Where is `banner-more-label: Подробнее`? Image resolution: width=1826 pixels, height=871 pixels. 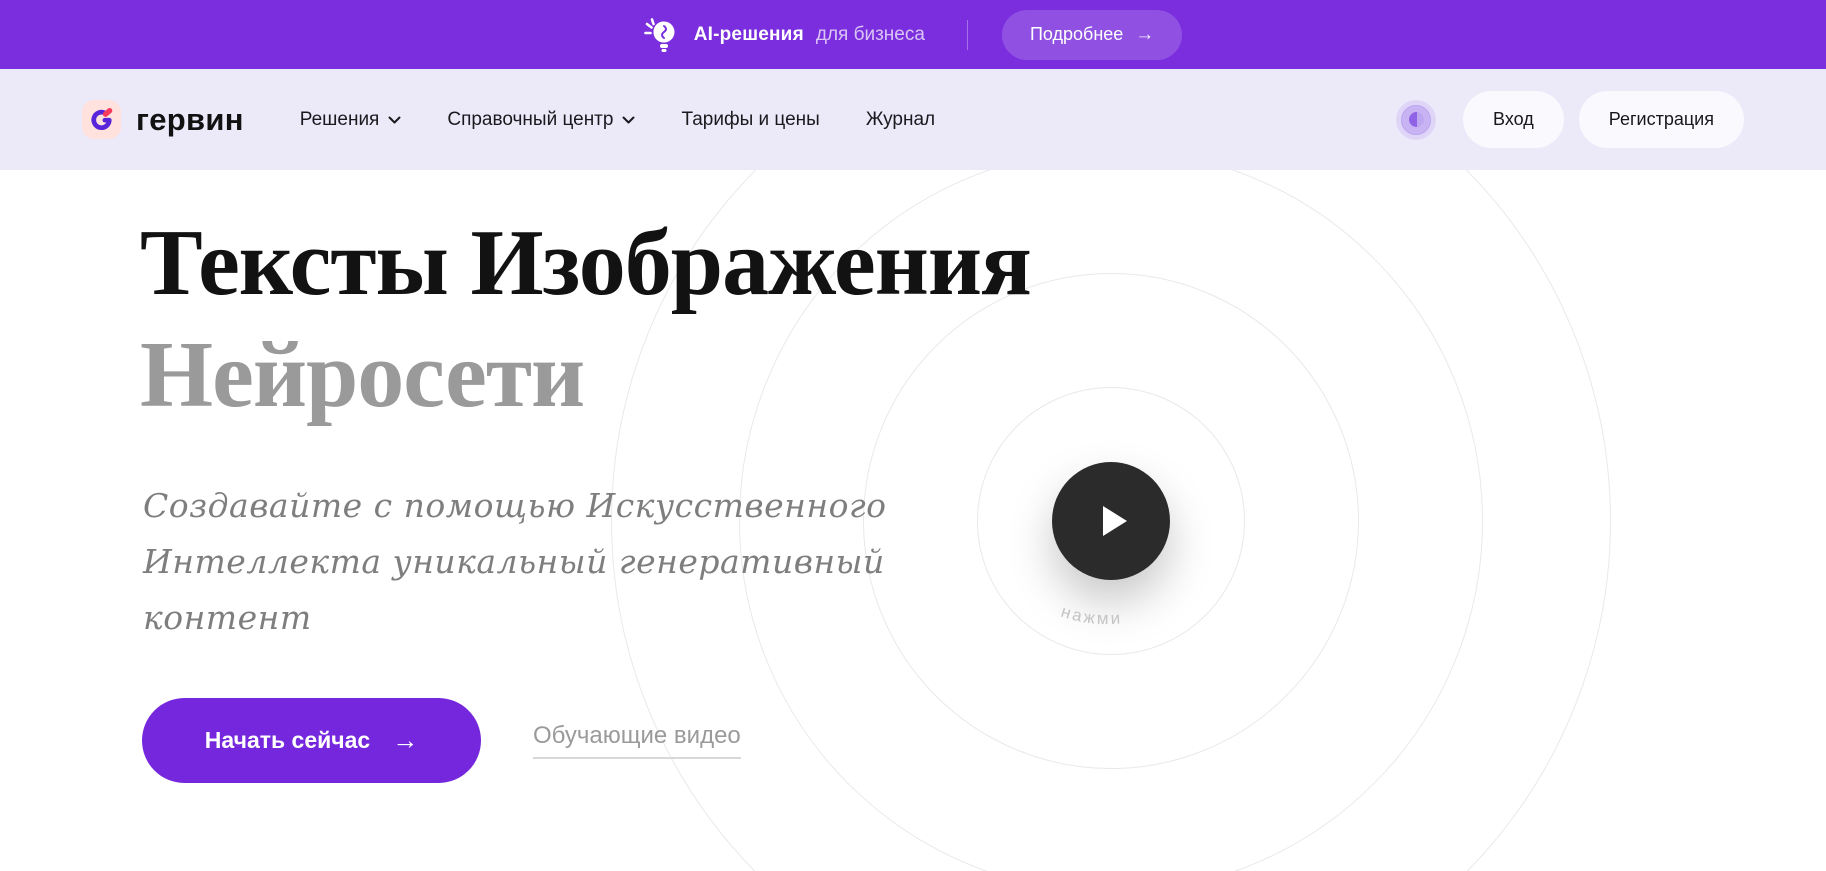
banner-more-label: Подробнее is located at coordinates (1076, 34).